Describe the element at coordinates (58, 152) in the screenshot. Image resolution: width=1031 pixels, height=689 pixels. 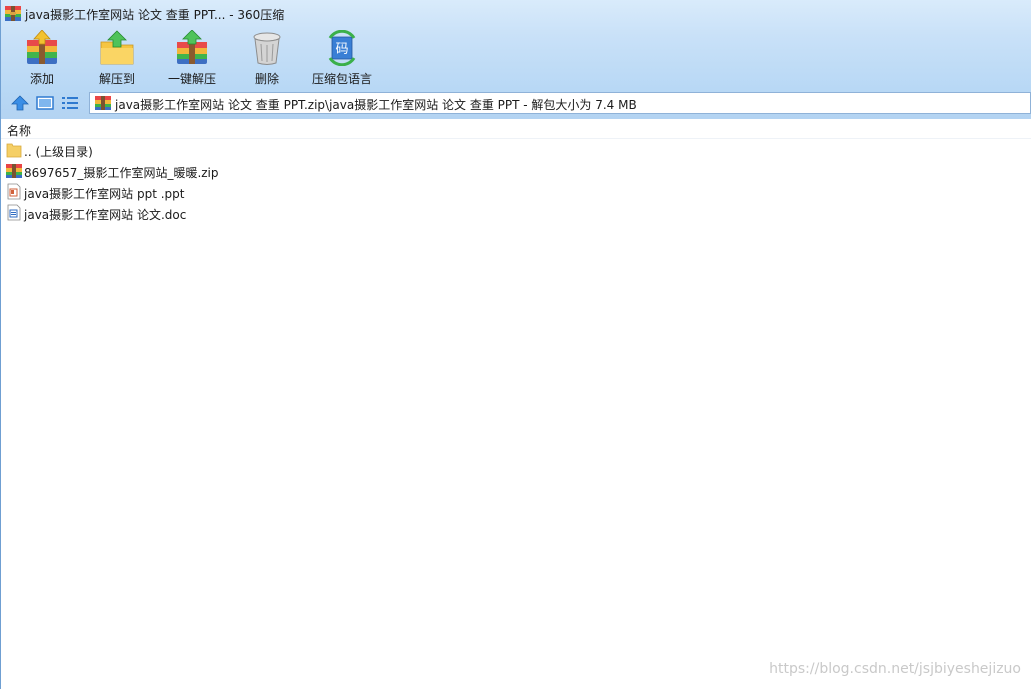
I see `list-item-name: .. (上级目录)` at that location.